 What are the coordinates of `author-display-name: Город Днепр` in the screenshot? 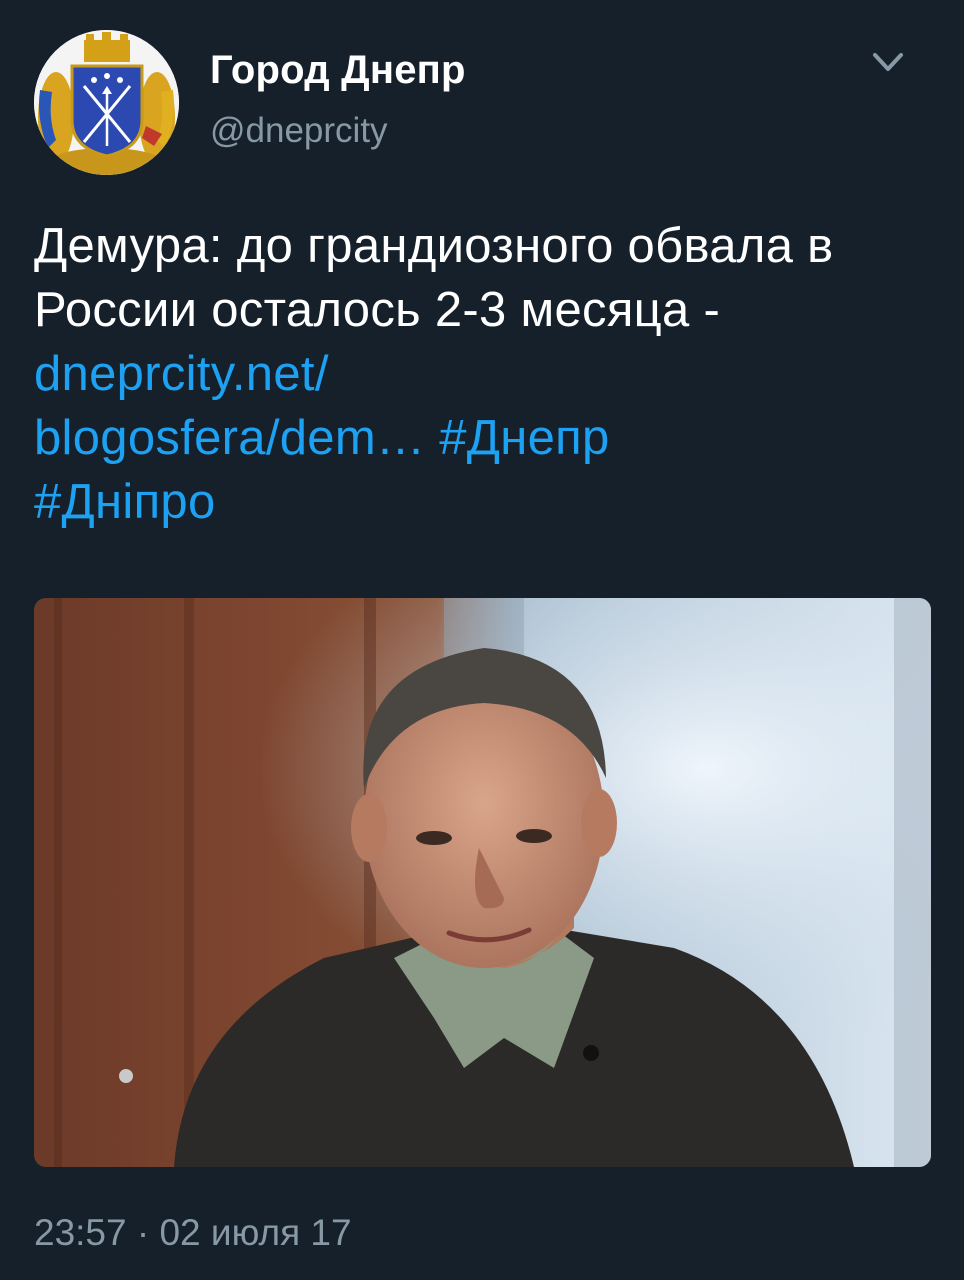 It's located at (338, 70).